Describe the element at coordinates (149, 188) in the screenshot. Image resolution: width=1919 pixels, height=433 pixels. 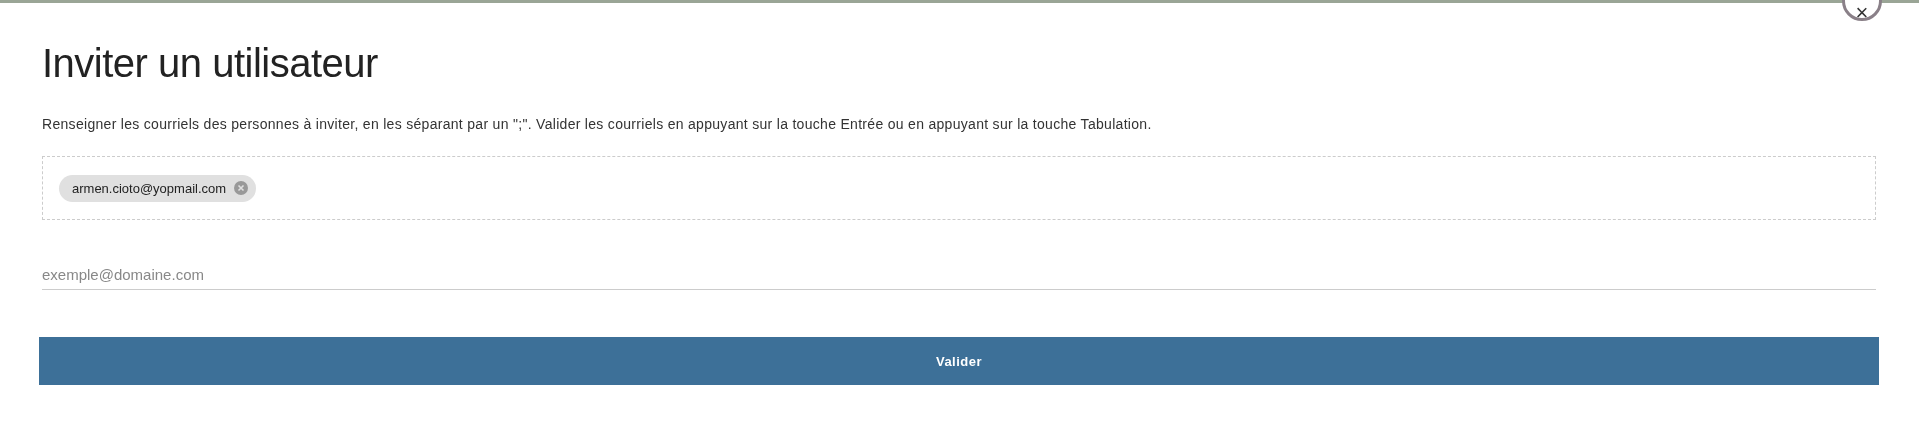
I see `email-tag-label: armen.cioto@yopmail.com` at that location.